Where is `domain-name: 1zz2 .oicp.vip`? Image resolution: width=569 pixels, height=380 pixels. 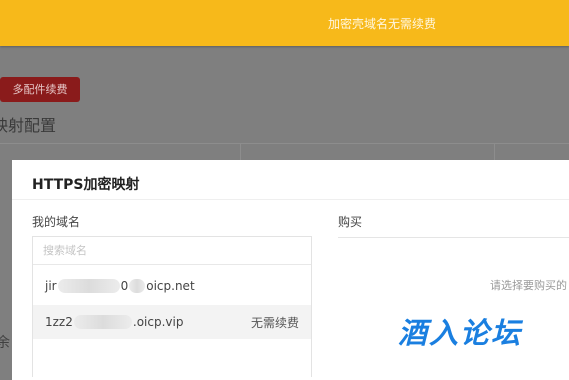 domain-name: 1zz2 .oicp.vip is located at coordinates (114, 322).